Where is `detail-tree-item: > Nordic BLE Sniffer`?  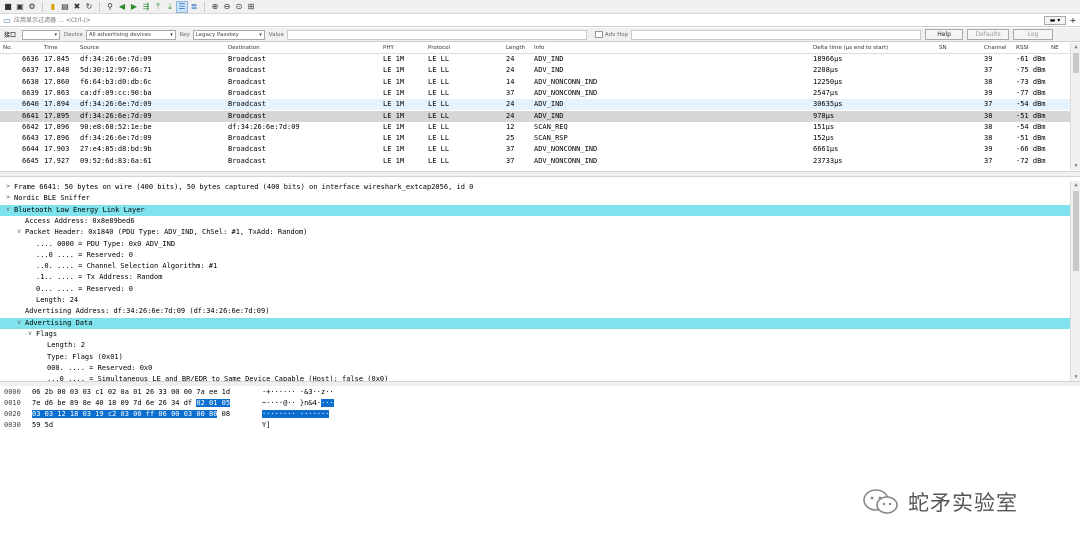 detail-tree-item: > Nordic BLE Sniffer is located at coordinates (535, 198).